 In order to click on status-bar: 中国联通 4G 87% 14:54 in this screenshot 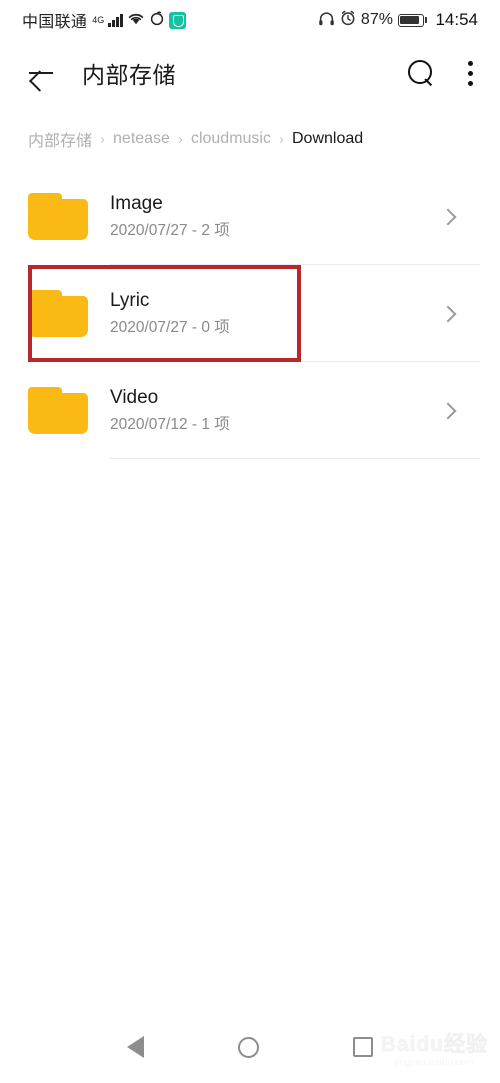, I will do `click(250, 20)`.